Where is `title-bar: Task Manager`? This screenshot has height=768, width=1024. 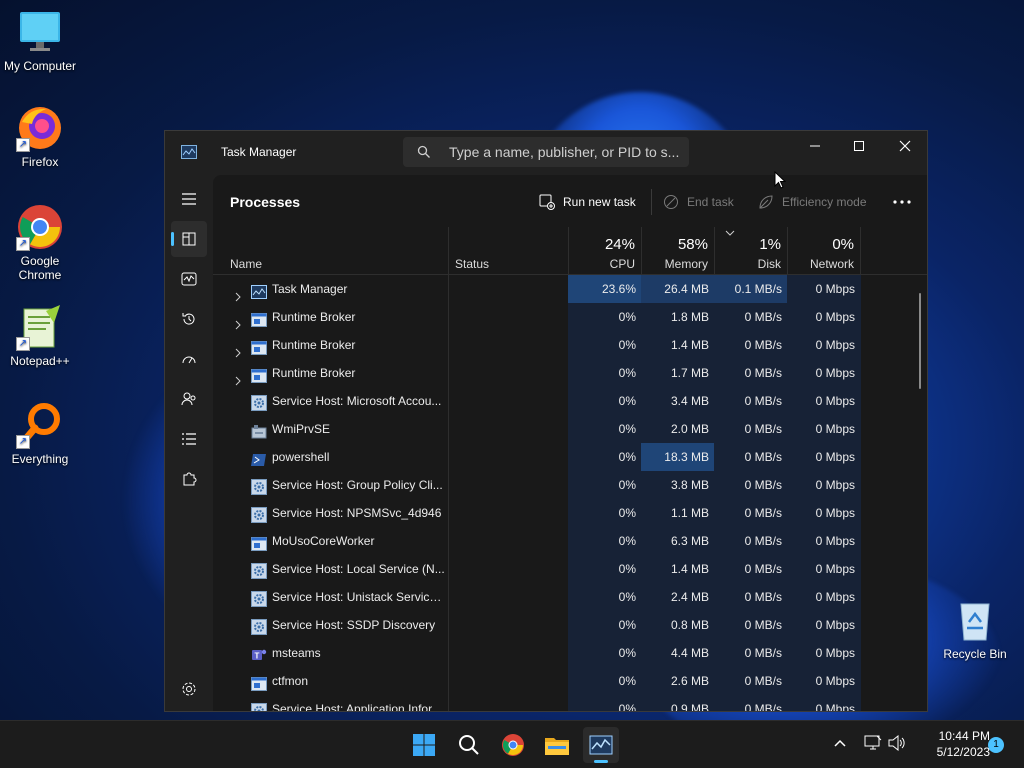
title-bar: Task Manager is located at coordinates (546, 153).